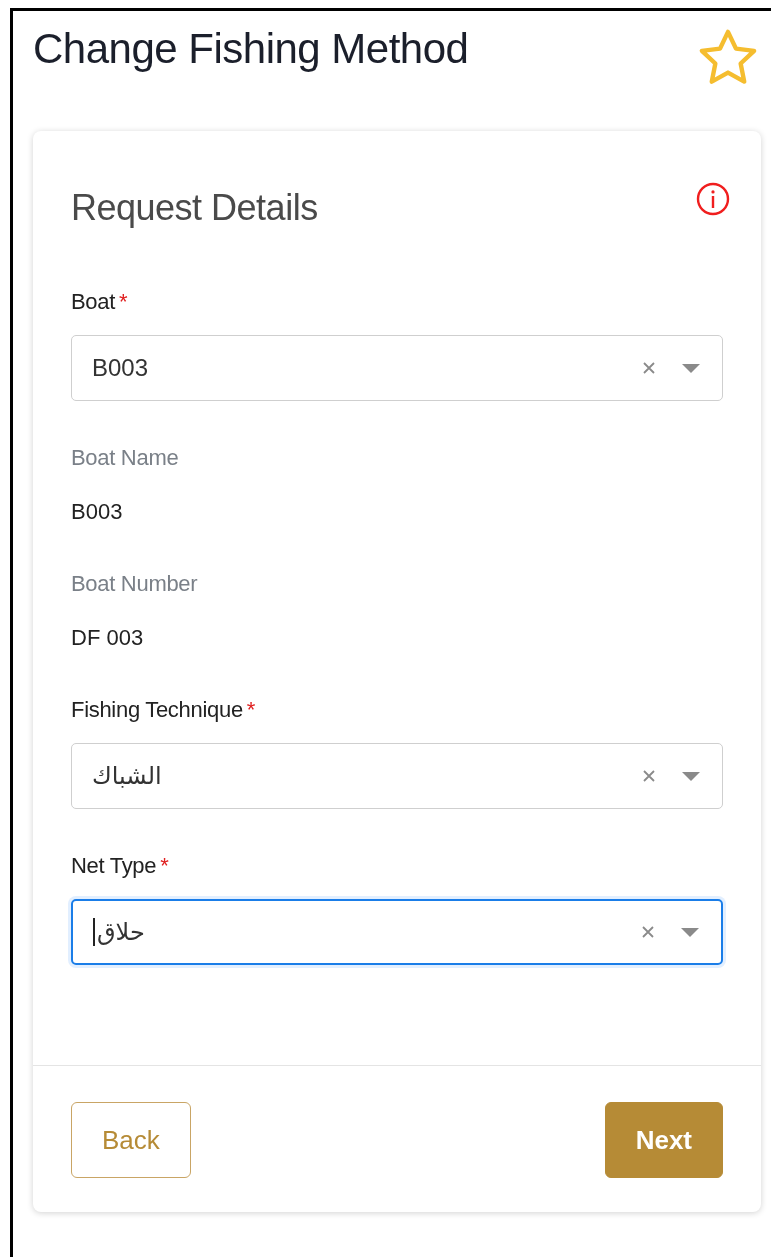 The image size is (771, 1257). What do you see at coordinates (114, 866) in the screenshot?
I see `field-label: Net Type` at bounding box center [114, 866].